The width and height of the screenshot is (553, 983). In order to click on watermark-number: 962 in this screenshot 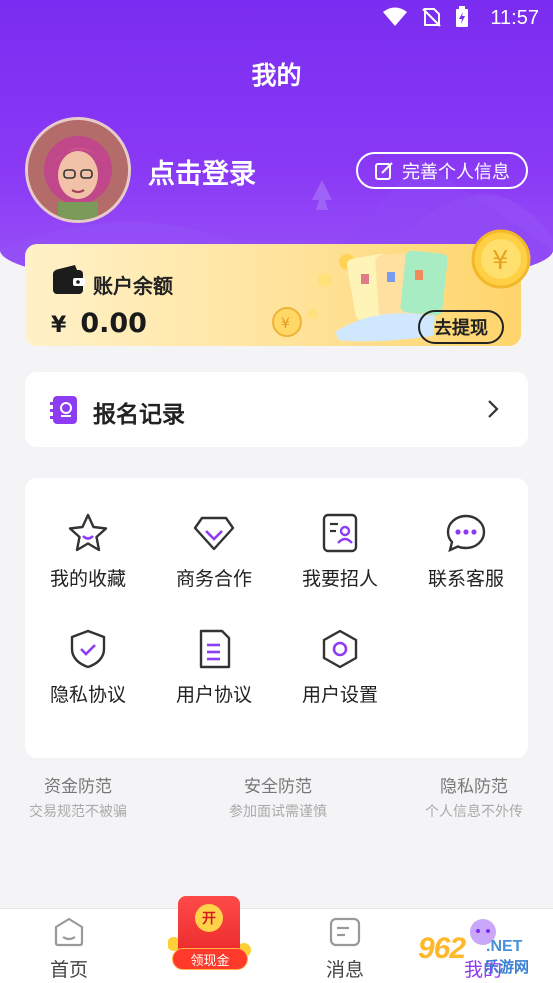, I will do `click(442, 948)`.